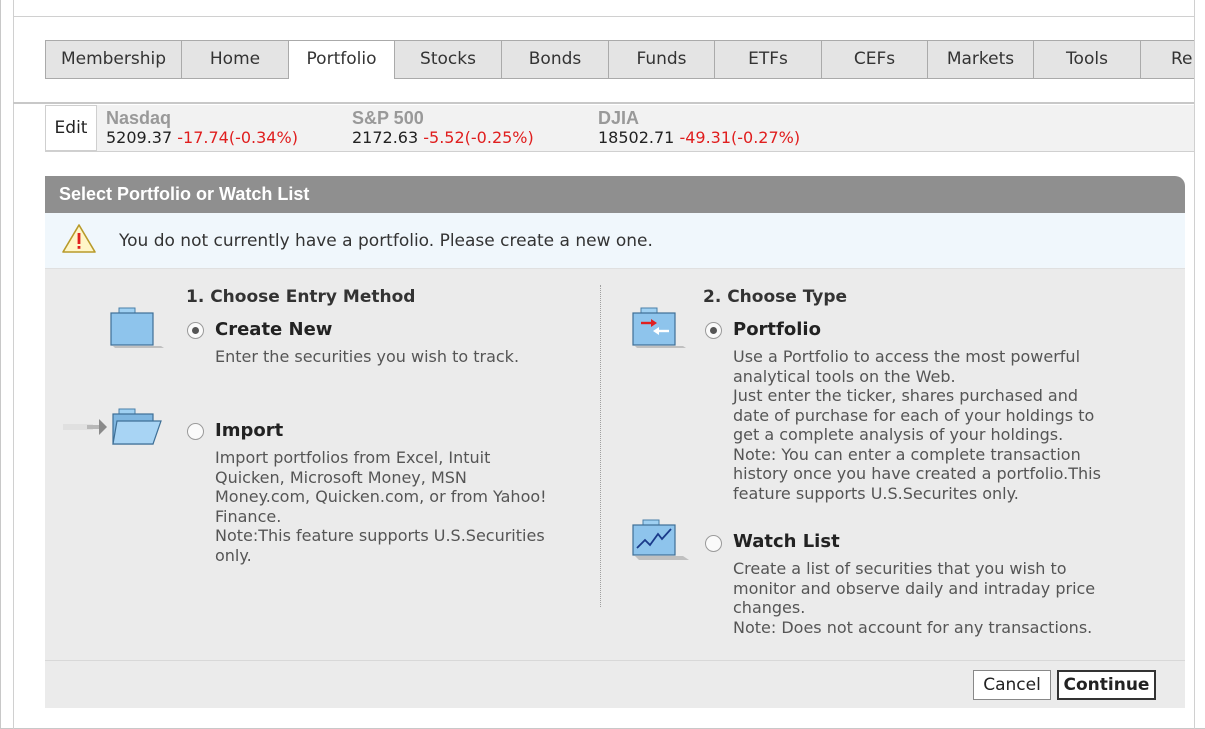 This screenshot has height=729, width=1205. I want to click on import-folder-icon, so click(112, 426).